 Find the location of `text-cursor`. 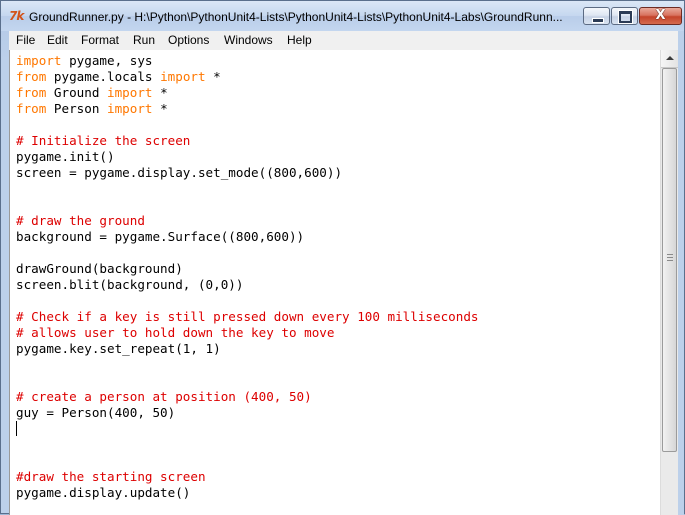

text-cursor is located at coordinates (16, 428).